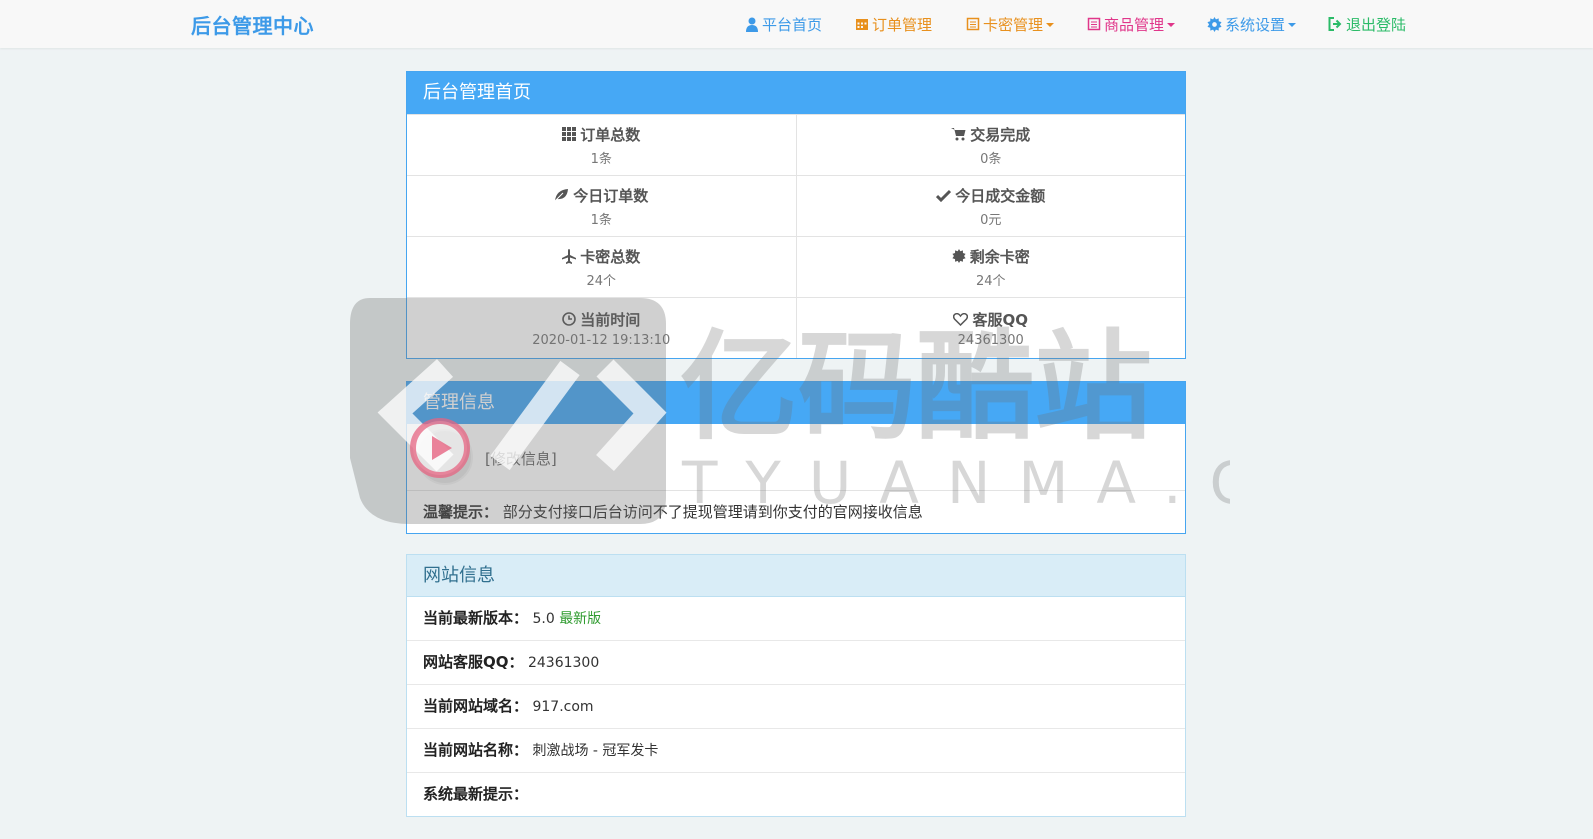 The height and width of the screenshot is (839, 1593). What do you see at coordinates (752, 24) in the screenshot?
I see `user-icon` at bounding box center [752, 24].